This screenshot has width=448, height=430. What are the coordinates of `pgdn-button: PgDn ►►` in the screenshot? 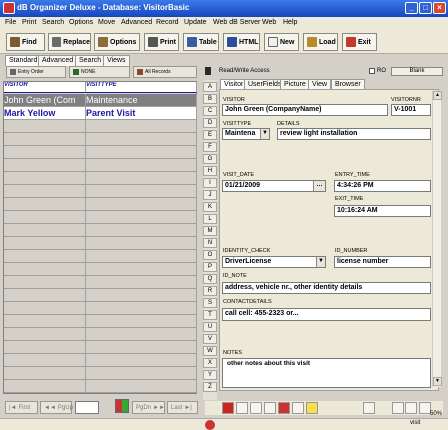 It's located at (148, 407).